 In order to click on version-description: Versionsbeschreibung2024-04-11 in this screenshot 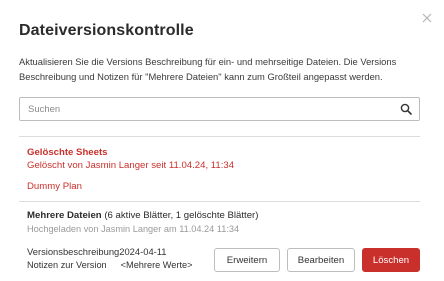, I will do `click(97, 251)`.